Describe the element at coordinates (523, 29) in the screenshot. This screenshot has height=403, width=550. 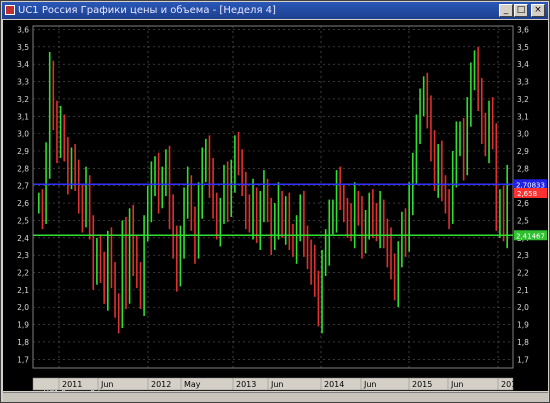
I see `y-tick-label-right: 3,6` at that location.